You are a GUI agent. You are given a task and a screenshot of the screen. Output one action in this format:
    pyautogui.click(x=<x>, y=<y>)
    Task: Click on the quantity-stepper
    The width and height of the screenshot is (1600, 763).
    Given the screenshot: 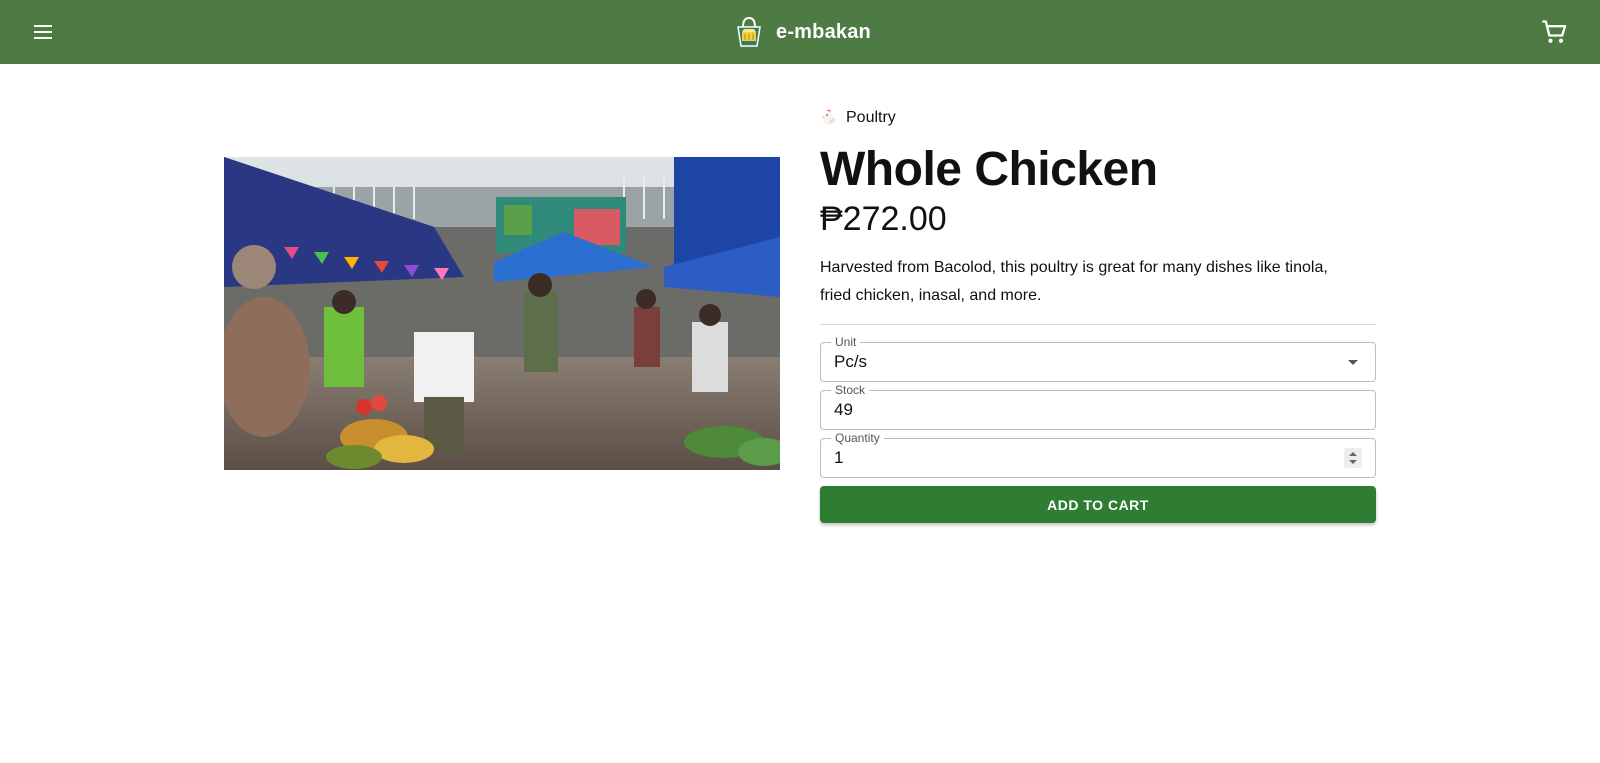 What is the action you would take?
    pyautogui.click(x=1353, y=458)
    